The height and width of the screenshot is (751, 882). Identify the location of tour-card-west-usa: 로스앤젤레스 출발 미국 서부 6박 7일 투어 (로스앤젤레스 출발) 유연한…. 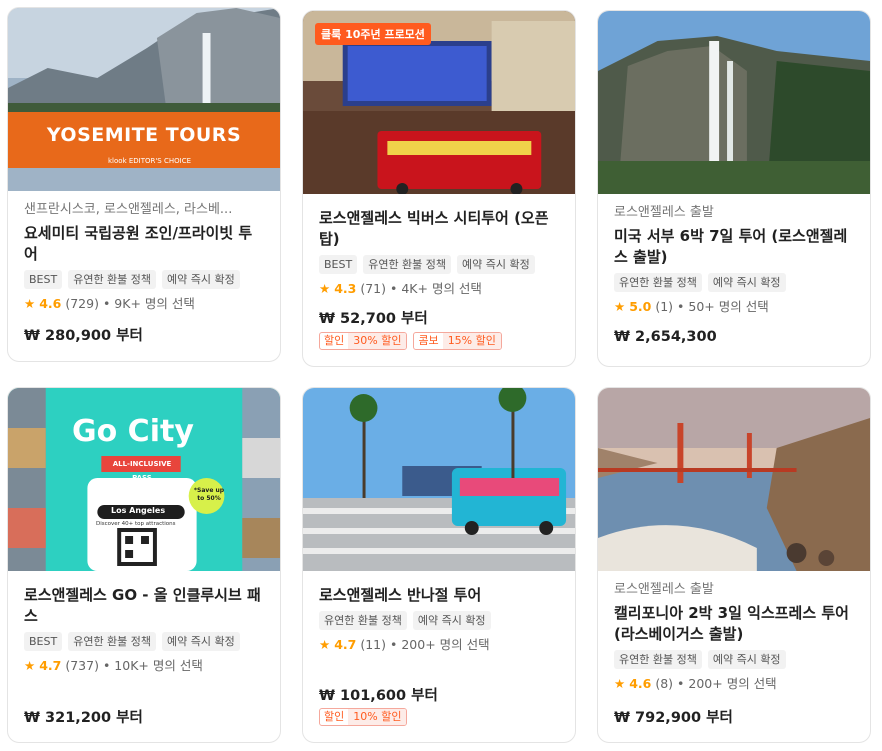
(734, 188).